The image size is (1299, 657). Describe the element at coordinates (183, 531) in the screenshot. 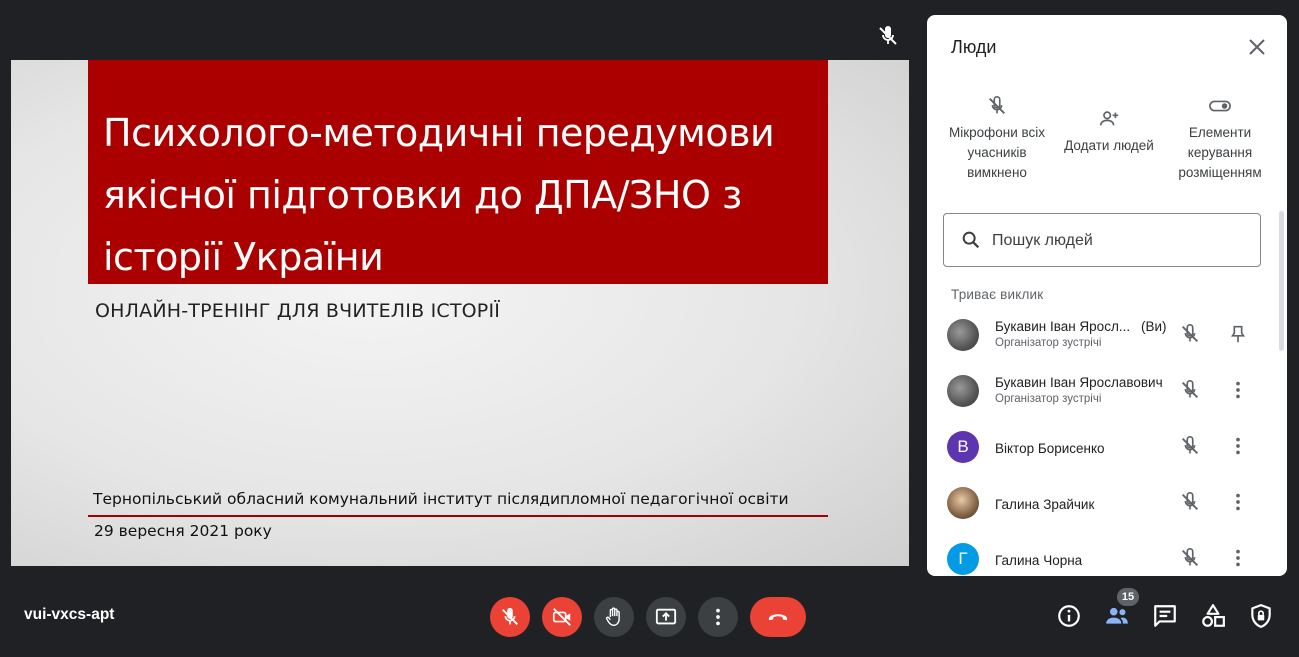

I see `slide-date: 29 вересня 2021 року` at that location.